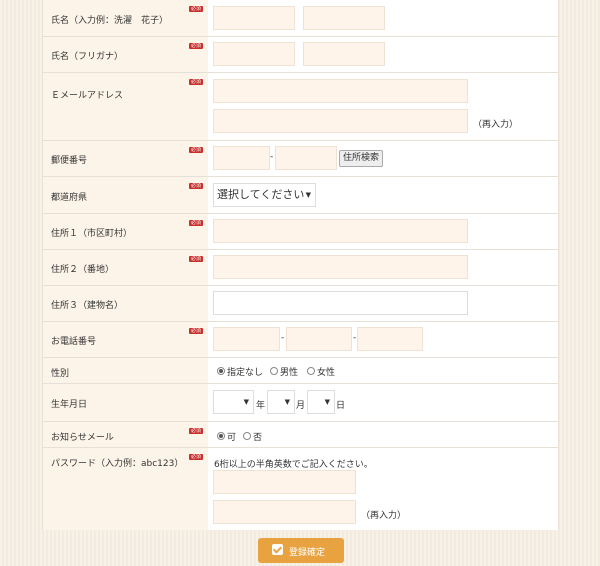  I want to click on newsletter-radio-yes, so click(221, 436).